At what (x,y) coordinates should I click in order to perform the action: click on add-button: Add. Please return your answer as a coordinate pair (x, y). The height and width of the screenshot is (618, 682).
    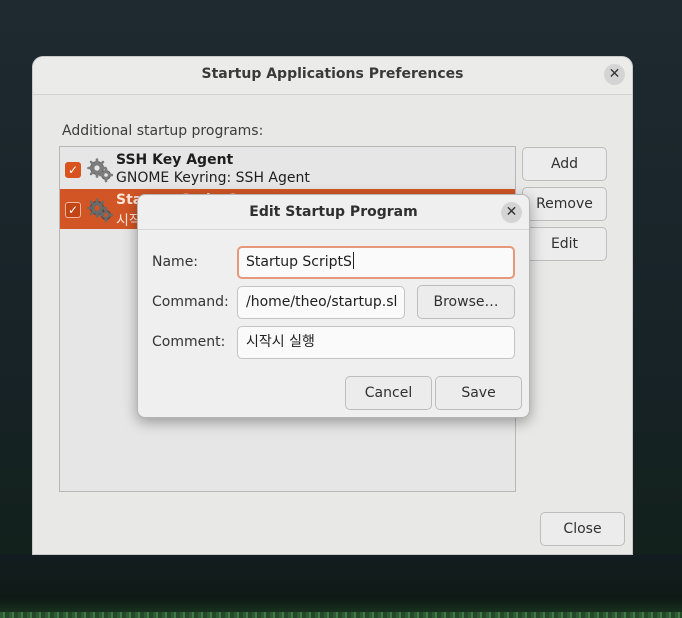
    Looking at the image, I should click on (564, 164).